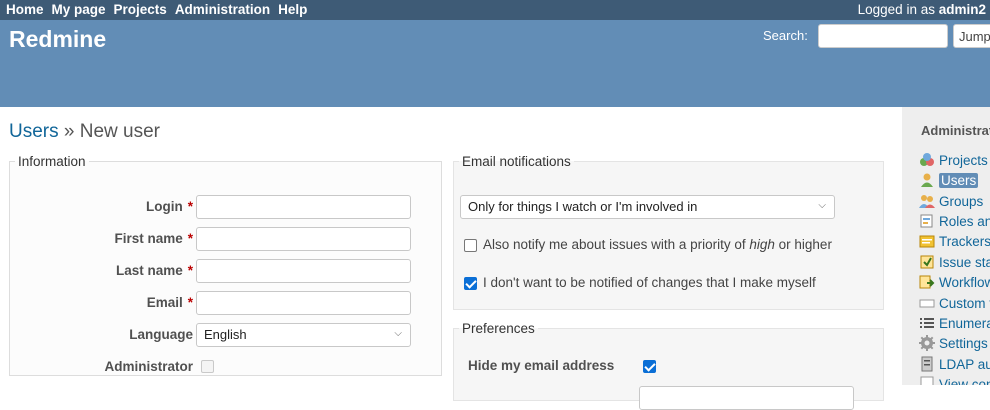  What do you see at coordinates (927, 282) in the screenshot?
I see `workflow-icon` at bounding box center [927, 282].